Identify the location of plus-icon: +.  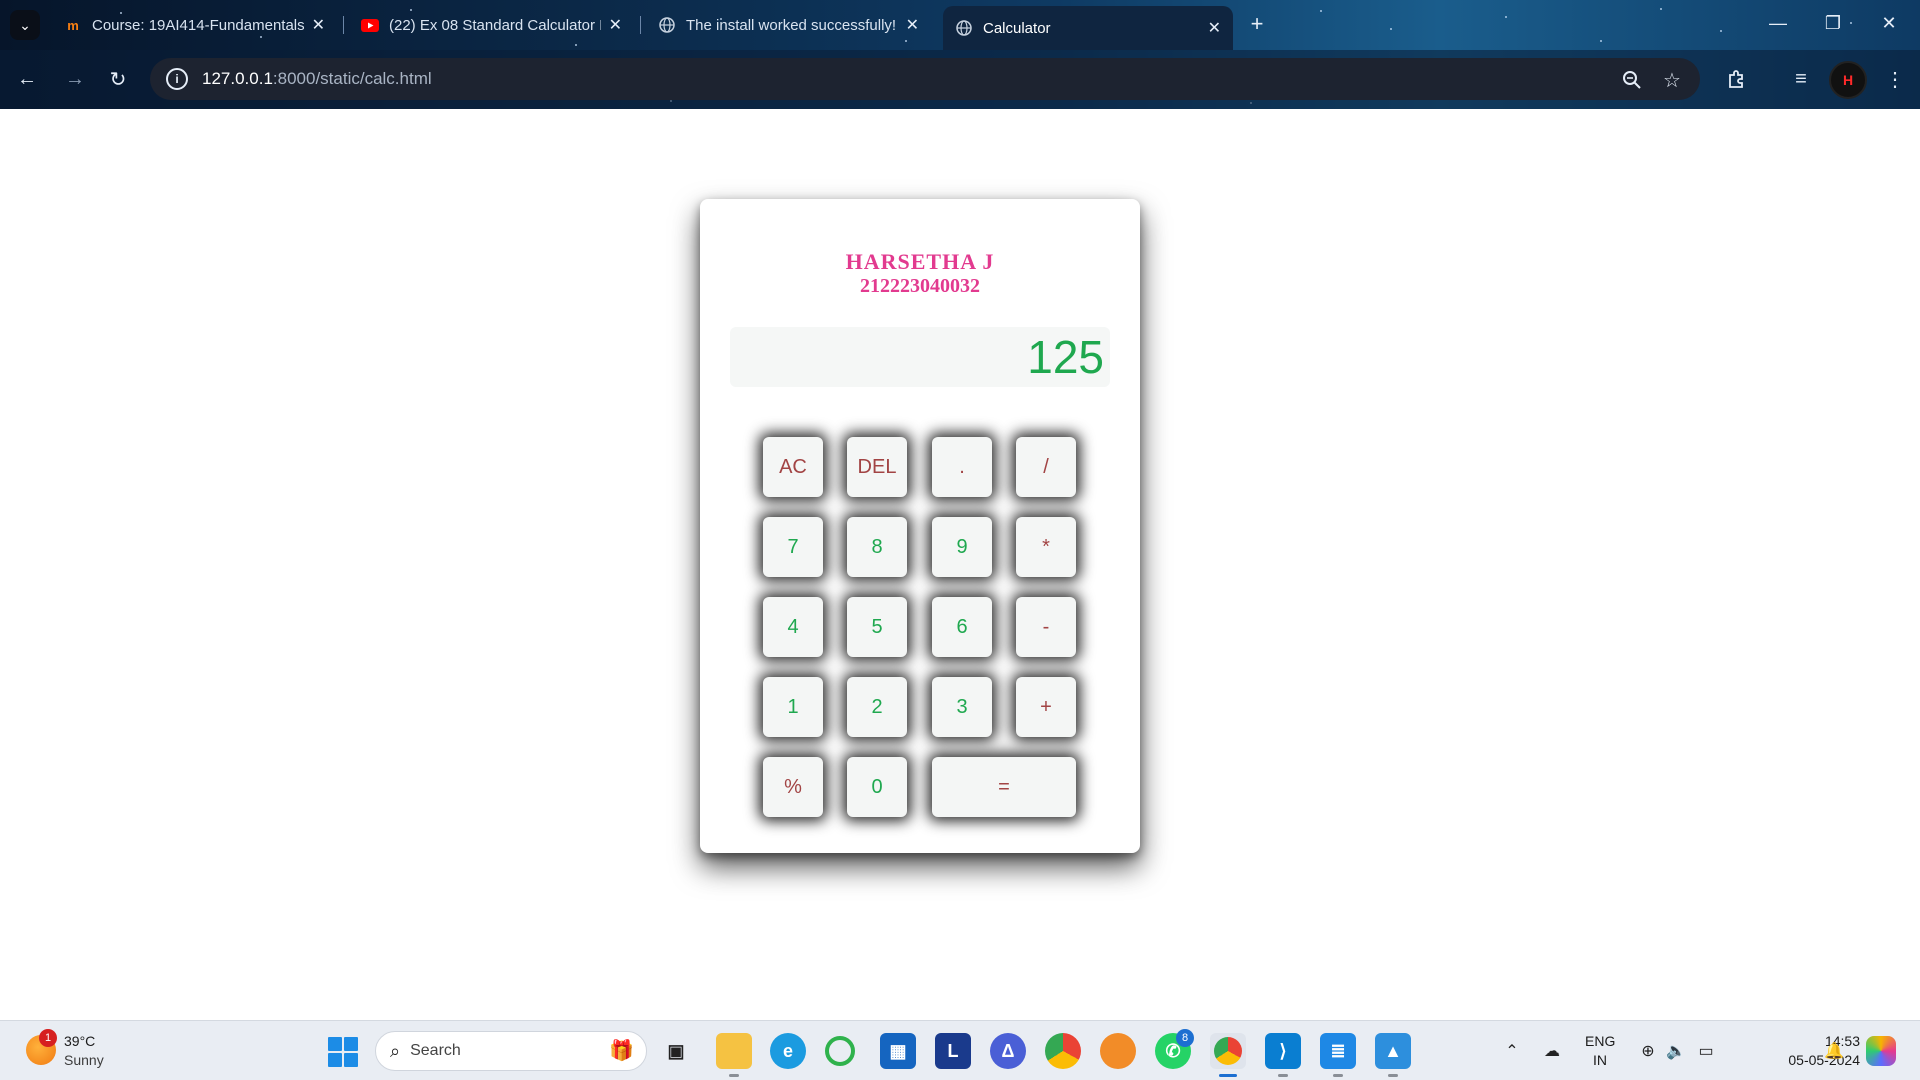
(1257, 23).